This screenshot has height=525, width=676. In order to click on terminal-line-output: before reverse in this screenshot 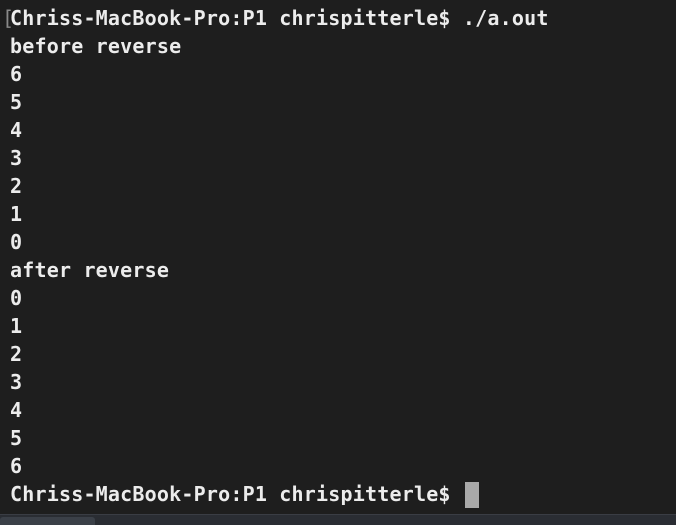, I will do `click(96, 46)`.